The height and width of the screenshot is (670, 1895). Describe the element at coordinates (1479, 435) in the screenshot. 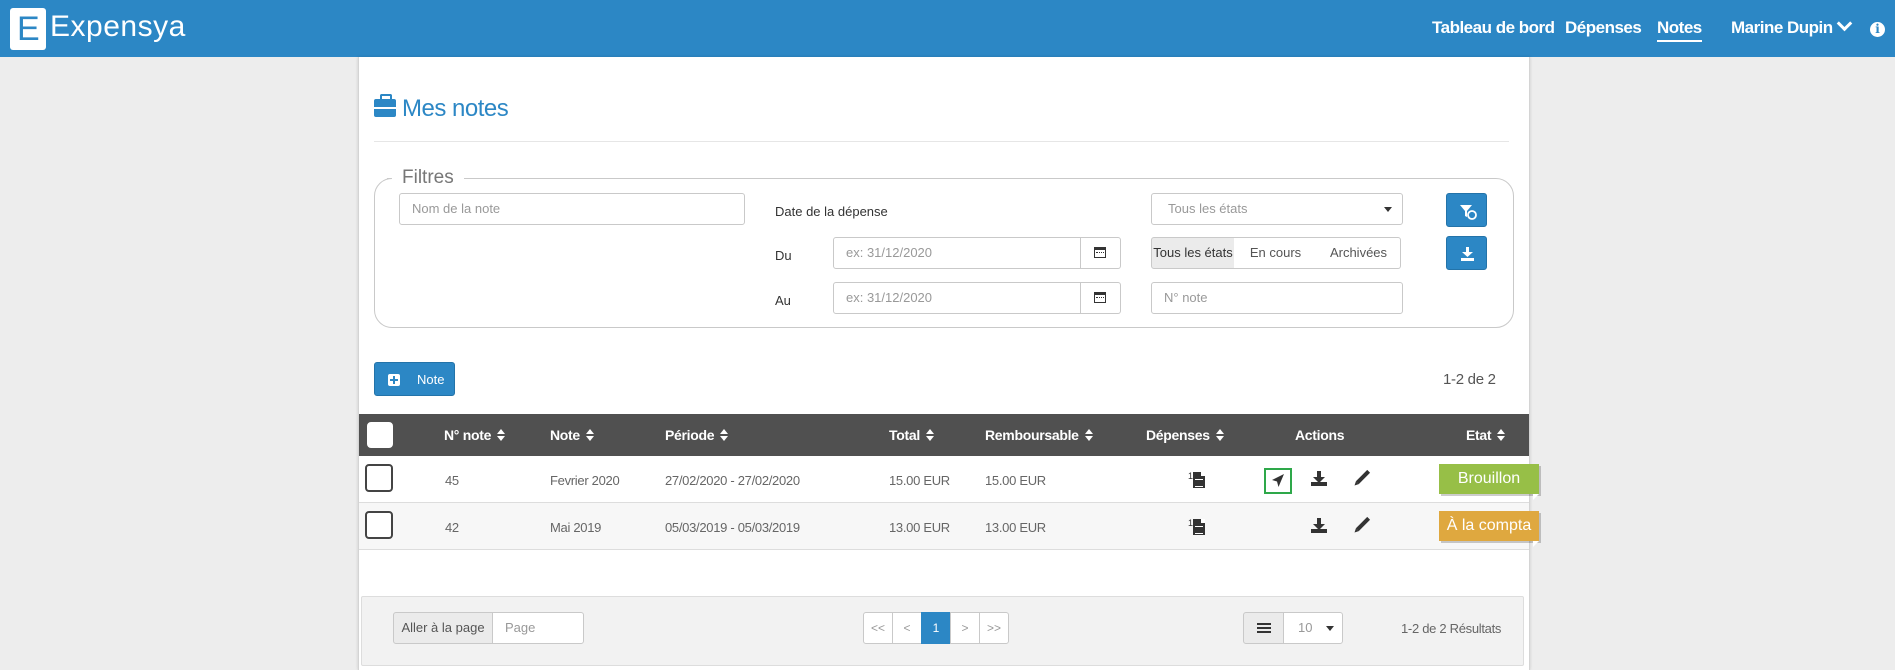

I see `col-header-state-label: Etat` at that location.